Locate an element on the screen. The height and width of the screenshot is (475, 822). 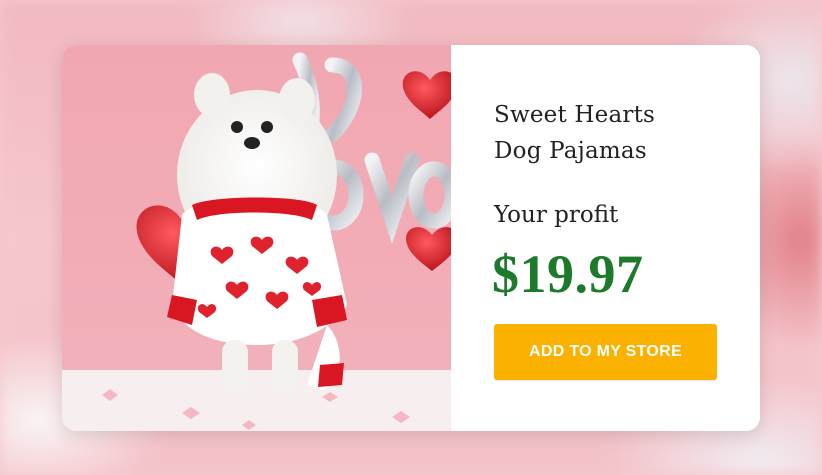
profit-amount: $19.97 is located at coordinates (568, 274).